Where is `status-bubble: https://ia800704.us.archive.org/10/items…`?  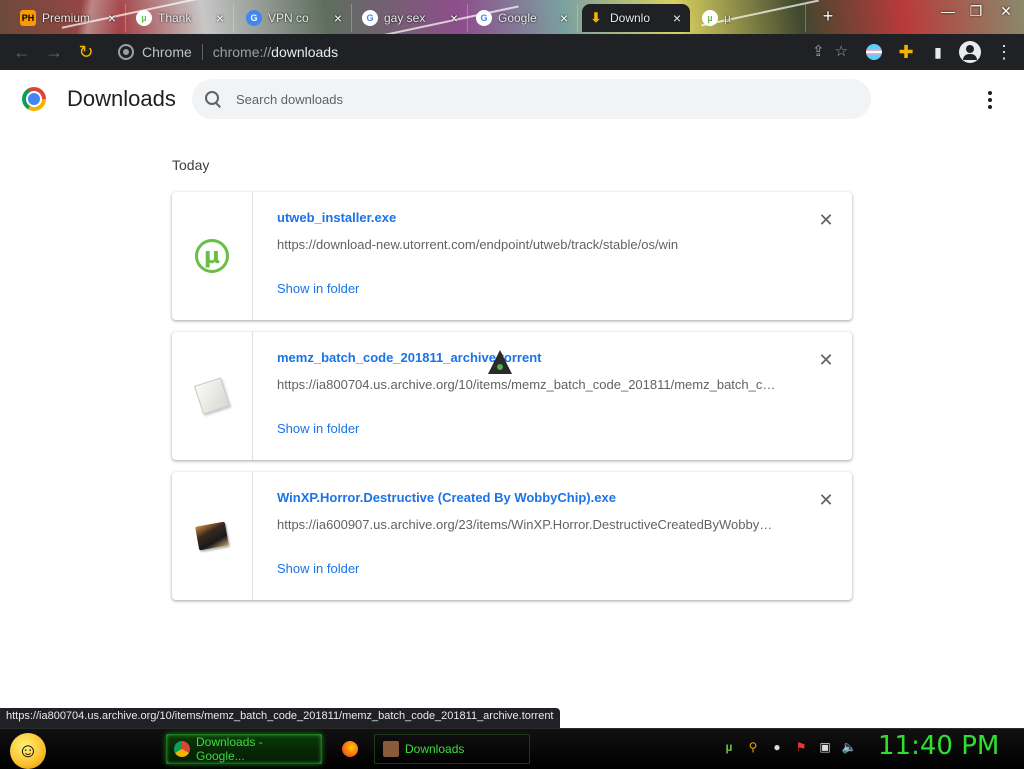
status-bubble: https://ia800704.us.archive.org/10/items… is located at coordinates (280, 718).